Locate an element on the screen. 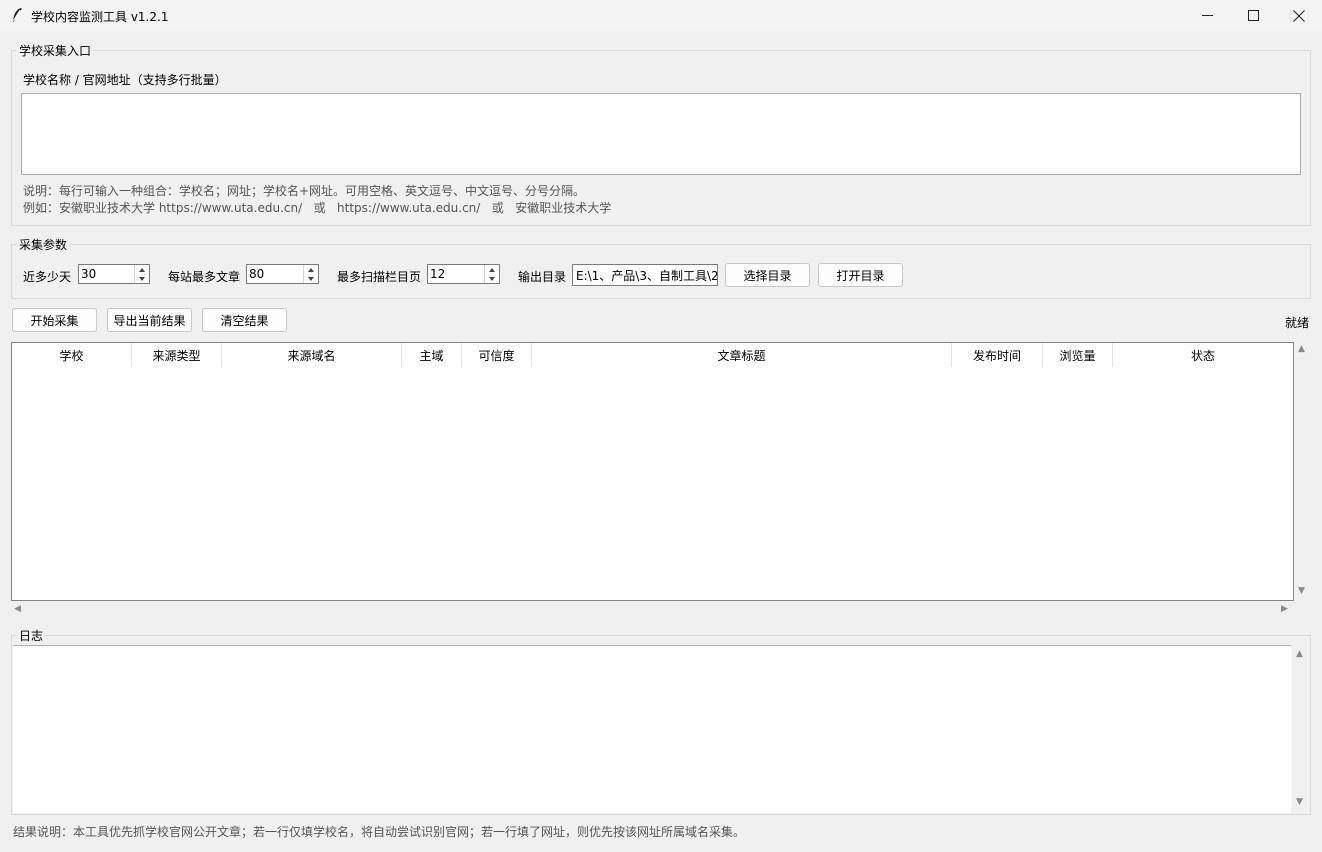 The image size is (1322, 852). minimize-button is located at coordinates (1207, 15).